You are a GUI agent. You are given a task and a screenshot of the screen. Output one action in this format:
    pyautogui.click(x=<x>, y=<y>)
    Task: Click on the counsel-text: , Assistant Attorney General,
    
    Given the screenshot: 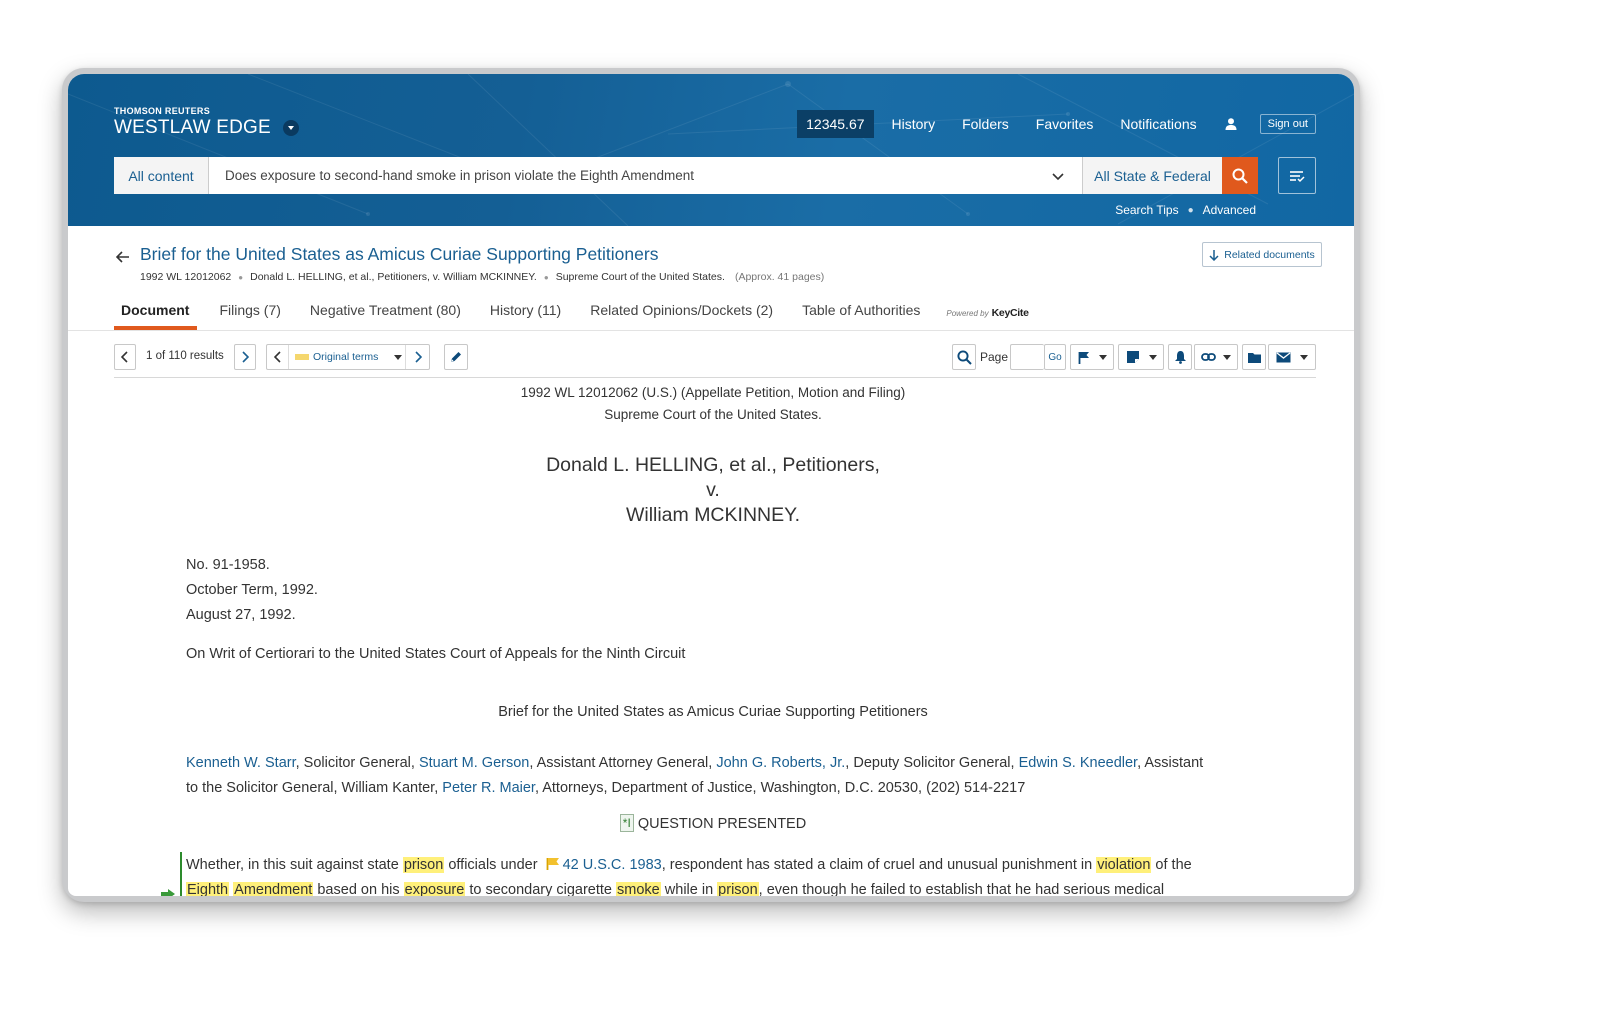 What is the action you would take?
    pyautogui.click(x=623, y=763)
    